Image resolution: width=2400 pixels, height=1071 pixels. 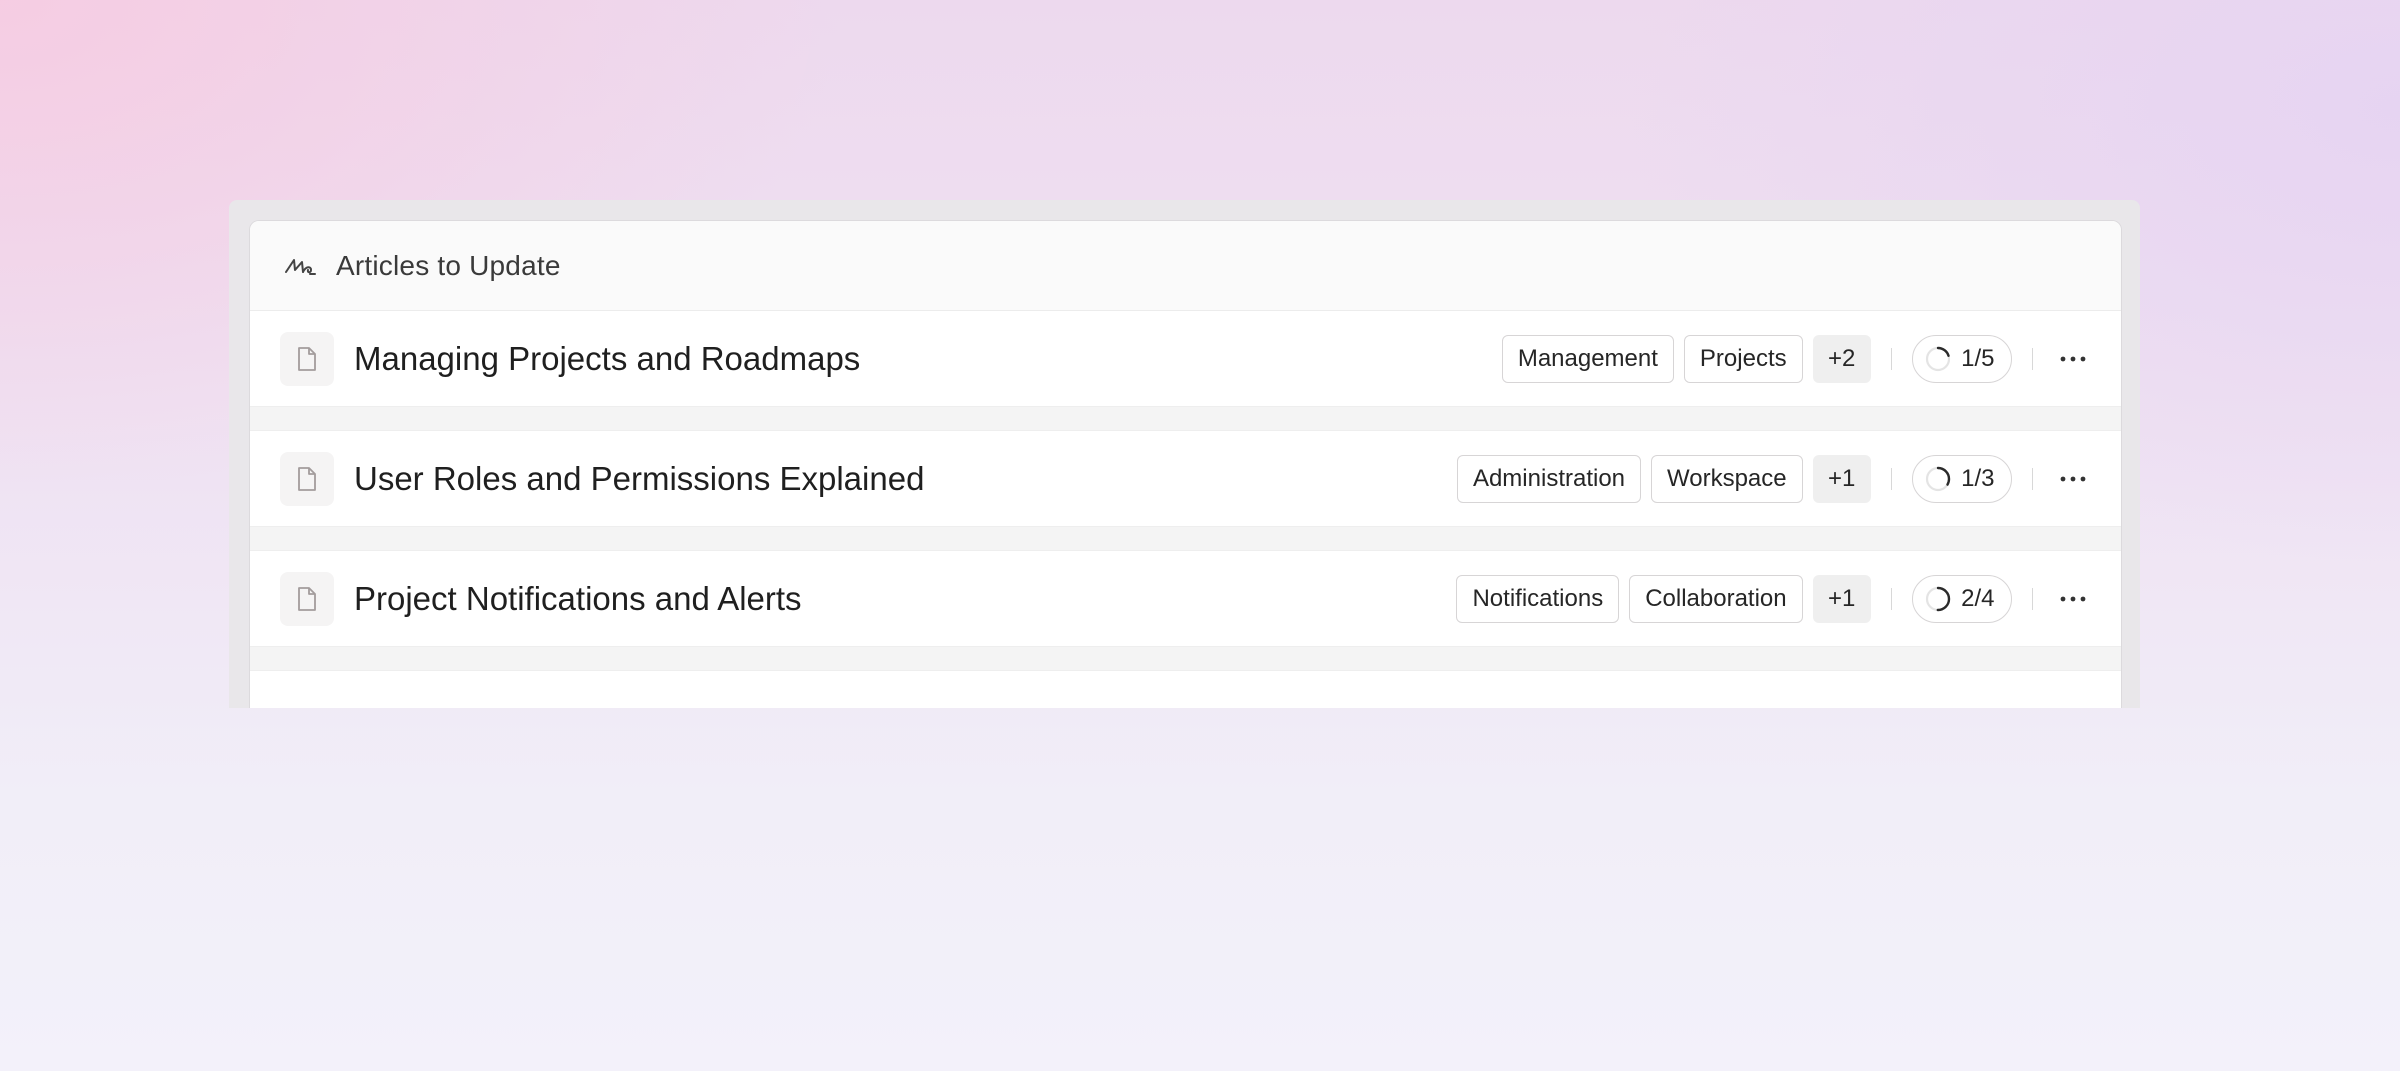 What do you see at coordinates (928, 359) in the screenshot?
I see `article-title: Managing Projects and Roadmaps` at bounding box center [928, 359].